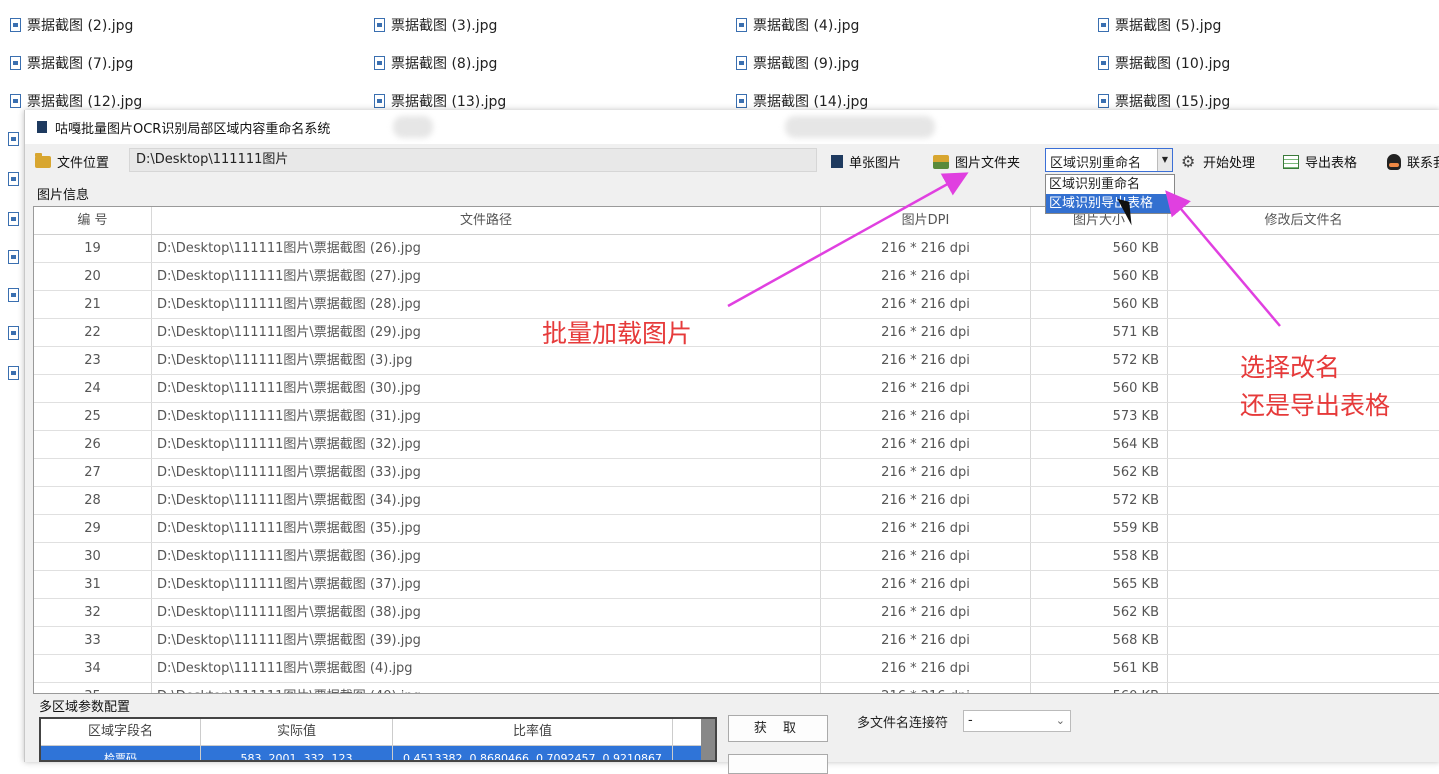 The height and width of the screenshot is (774, 1439). I want to click on row-id: 33, so click(93, 640).